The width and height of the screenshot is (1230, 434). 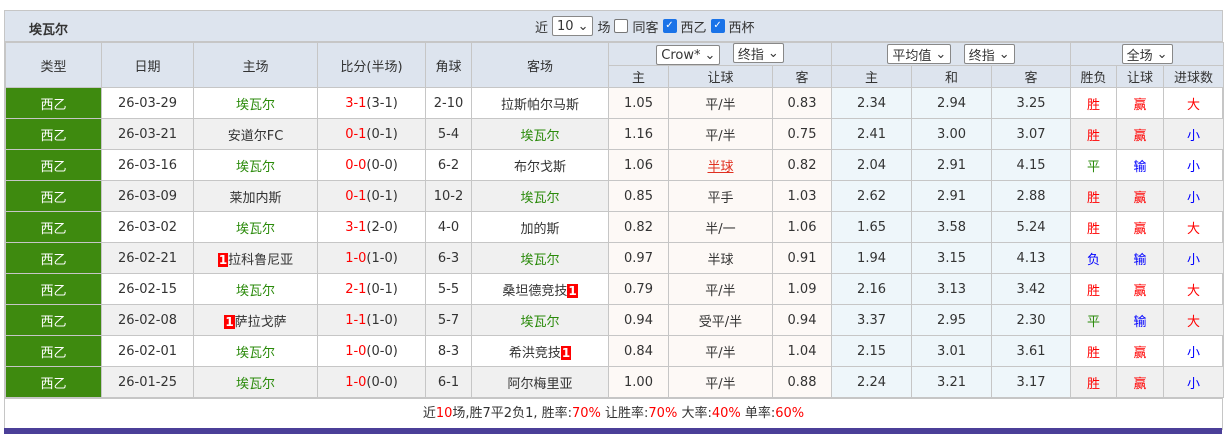 What do you see at coordinates (688, 55) in the screenshot?
I see `company-select: Crow* ⌄` at bounding box center [688, 55].